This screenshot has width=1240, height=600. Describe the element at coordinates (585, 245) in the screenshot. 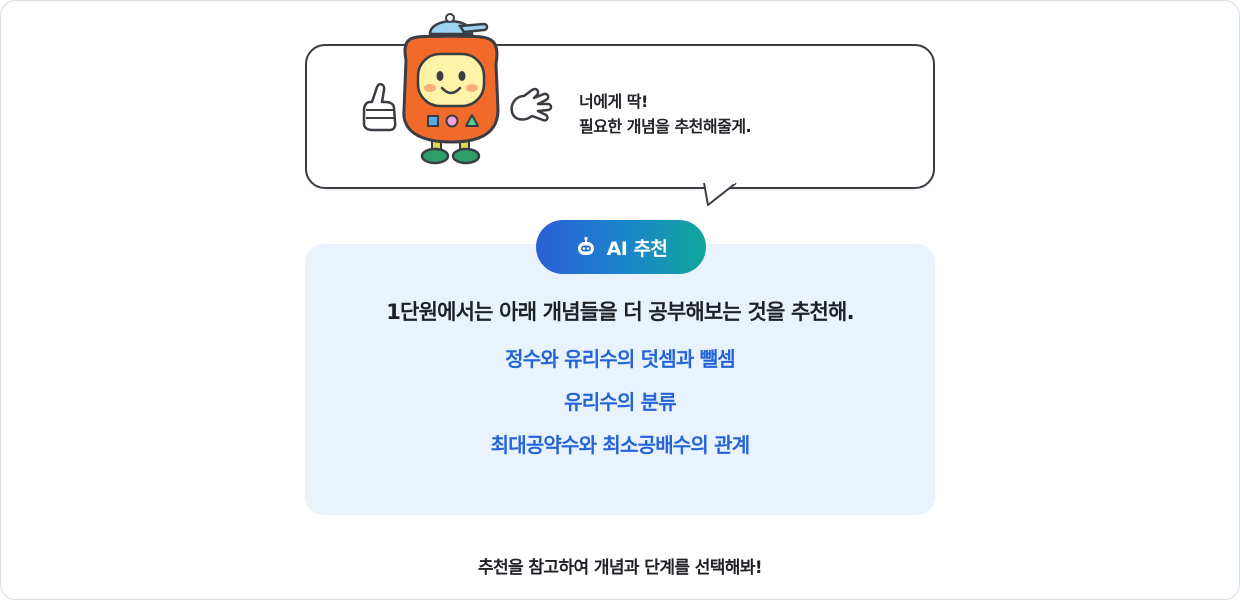

I see `robot-icon` at that location.